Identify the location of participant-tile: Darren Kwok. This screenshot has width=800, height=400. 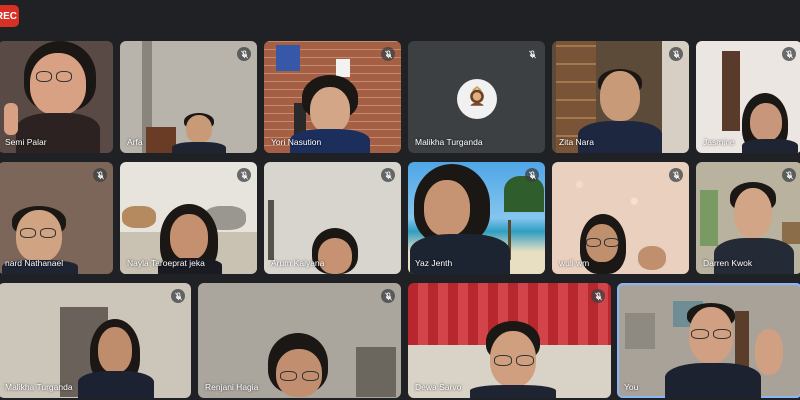
(748, 218).